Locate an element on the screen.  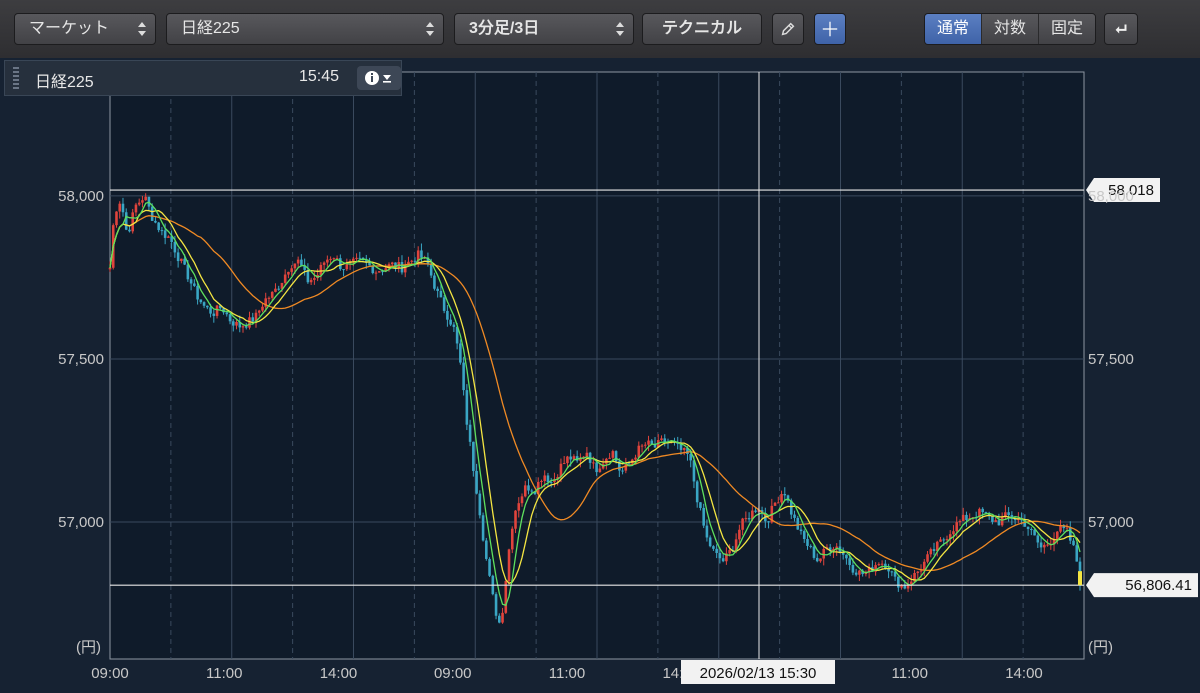
info-icon is located at coordinates (378, 78).